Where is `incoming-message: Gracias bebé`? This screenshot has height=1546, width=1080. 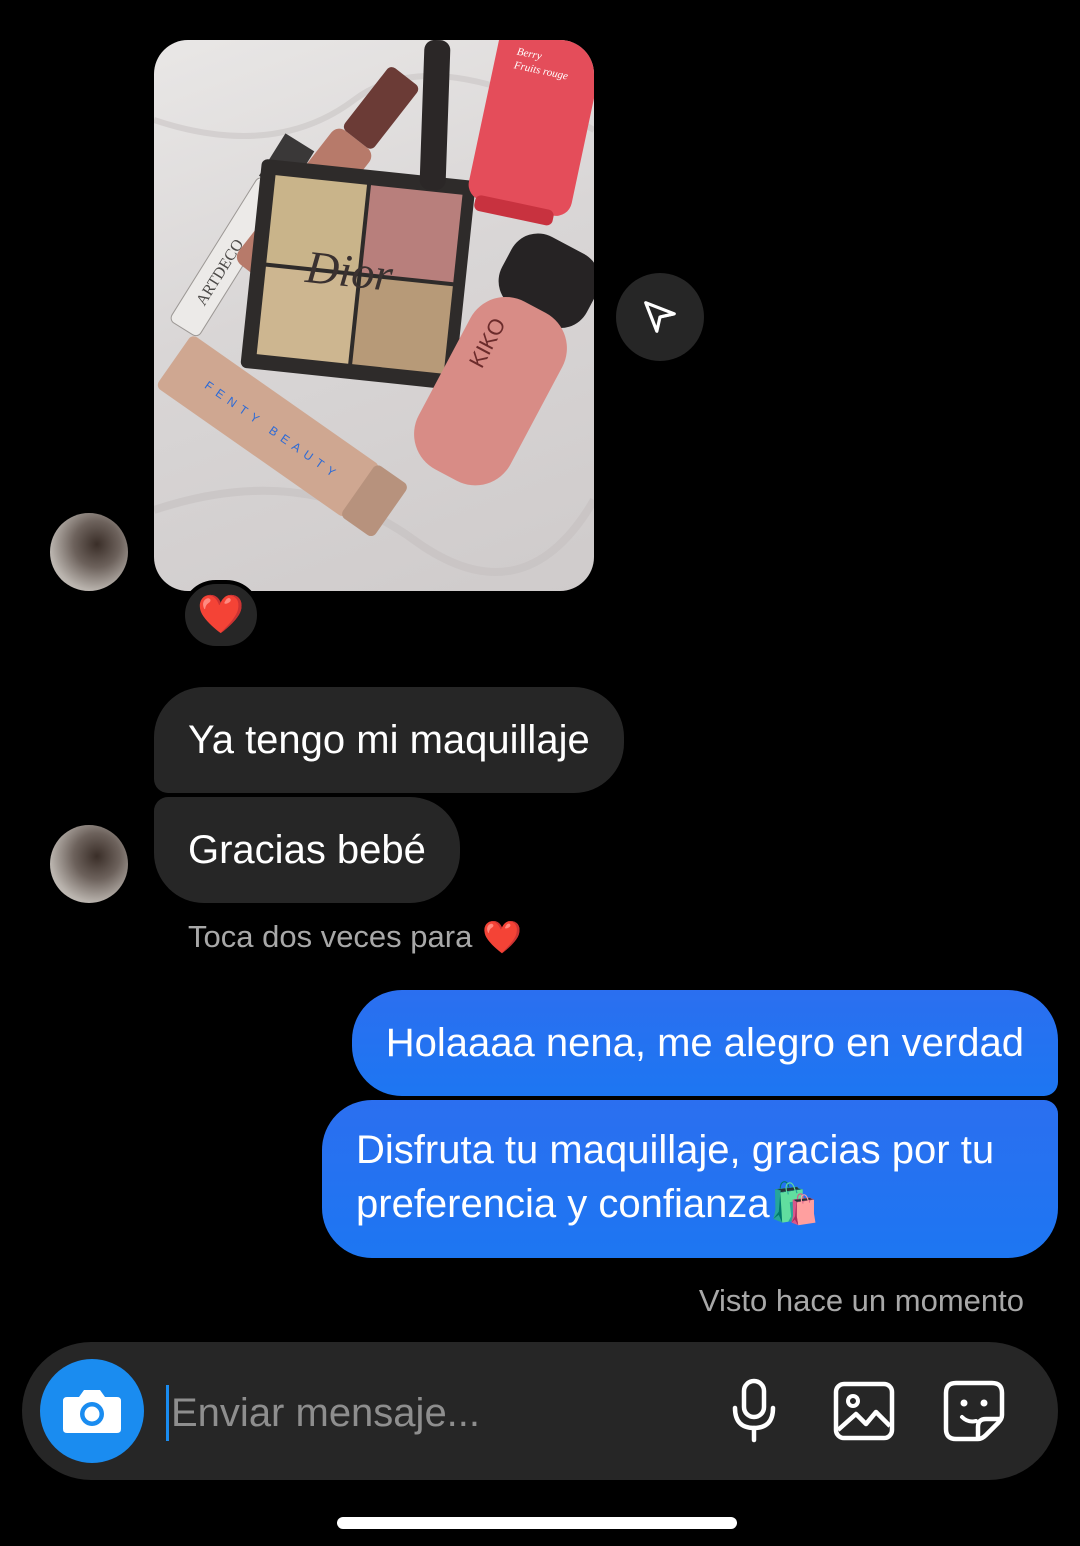 incoming-message: Gracias bebé is located at coordinates (307, 850).